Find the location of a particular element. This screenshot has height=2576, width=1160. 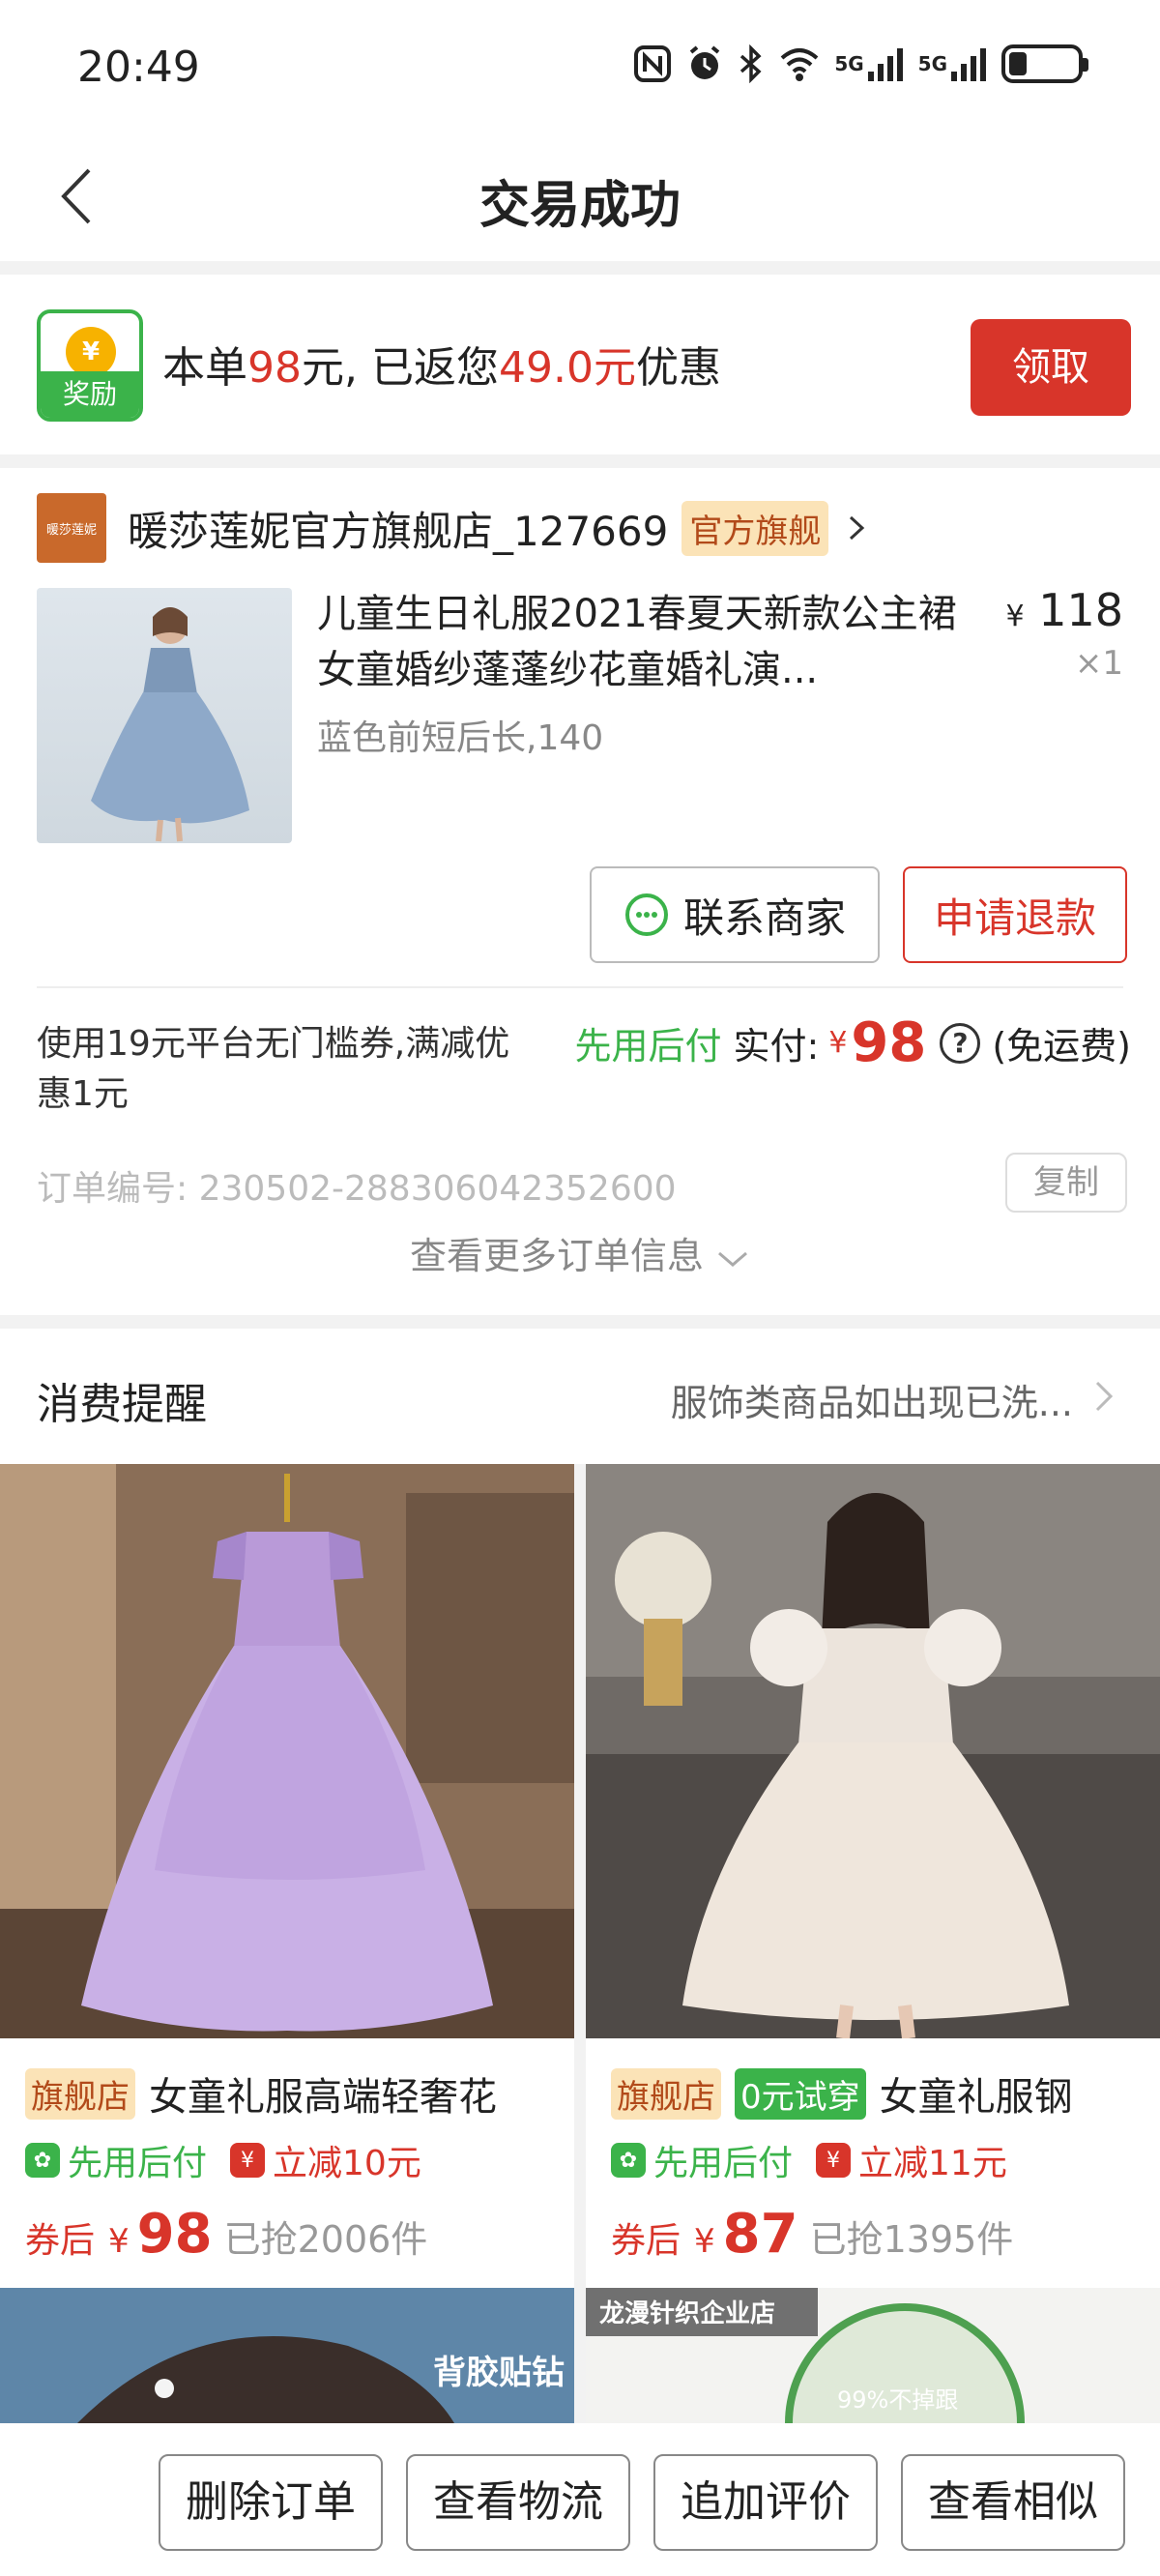

rec-price-row: 券后 ¥ 87 已抢1395件 is located at coordinates (873, 2237).